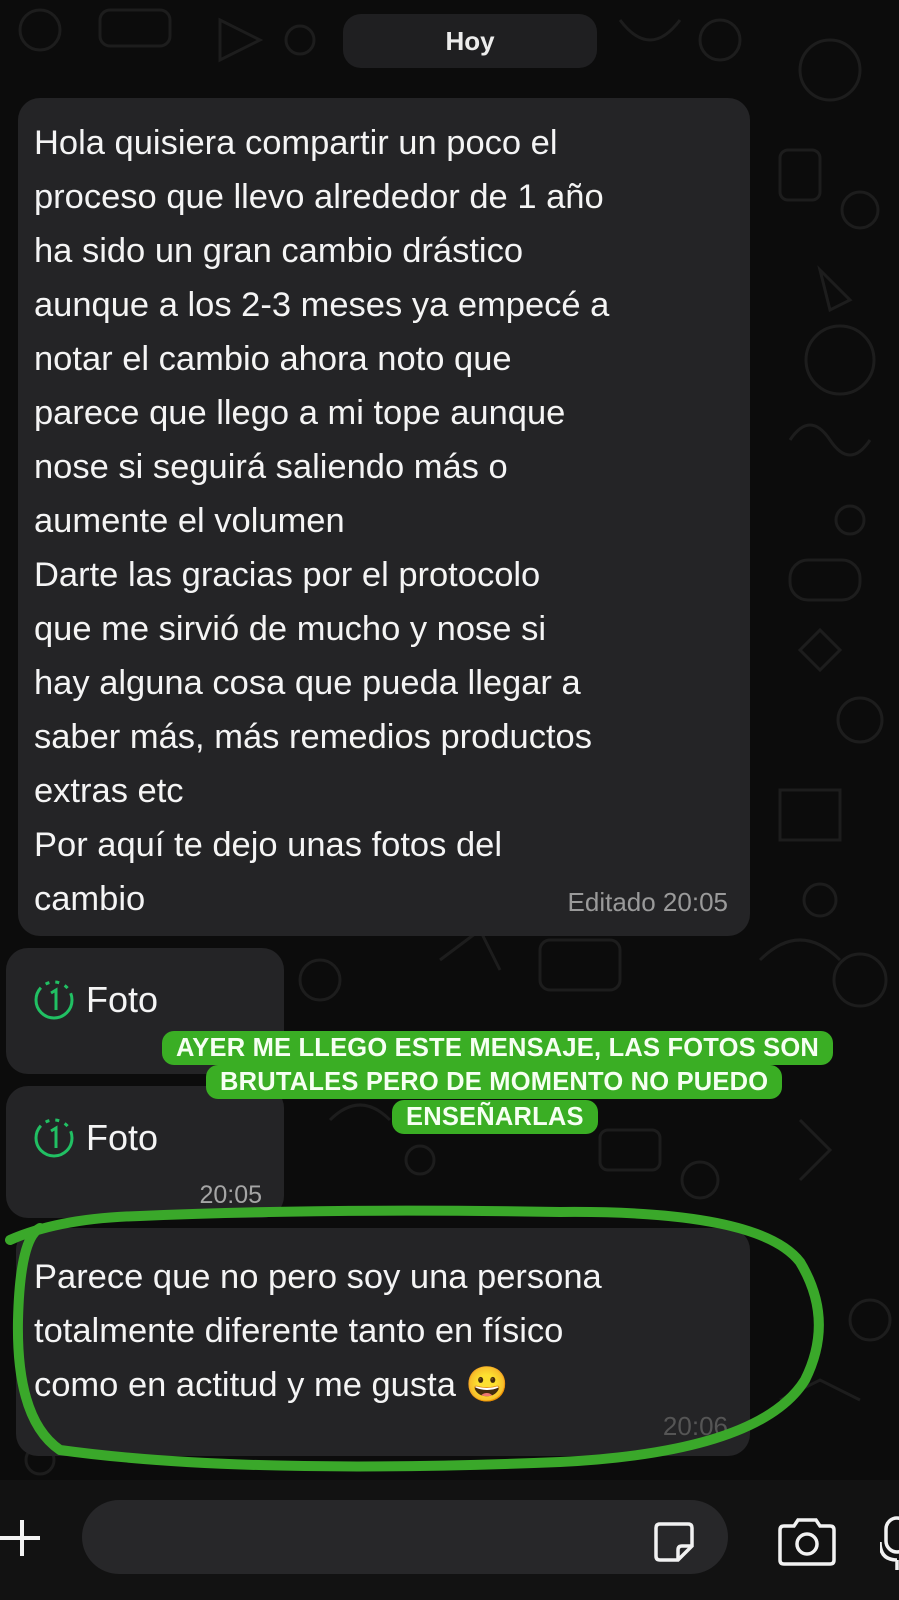 Image resolution: width=899 pixels, height=1600 pixels. Describe the element at coordinates (647, 902) in the screenshot. I see `message-timestamp: Editado 20:05` at that location.